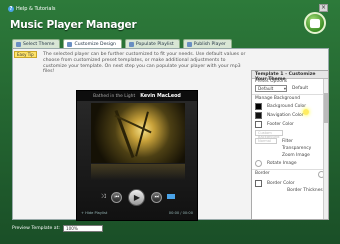  I want to click on custom-background-select: Custom Background, so click(269, 134).